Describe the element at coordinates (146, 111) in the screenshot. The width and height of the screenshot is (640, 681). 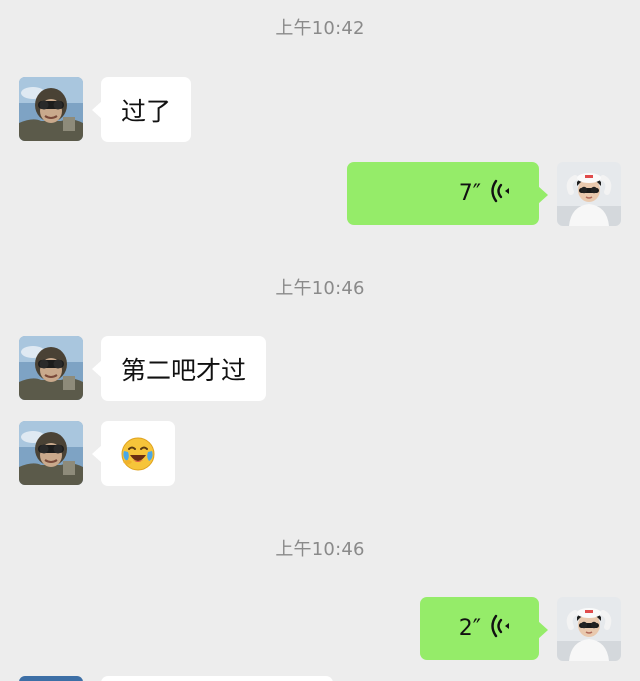
I see `message-text: 过了` at that location.